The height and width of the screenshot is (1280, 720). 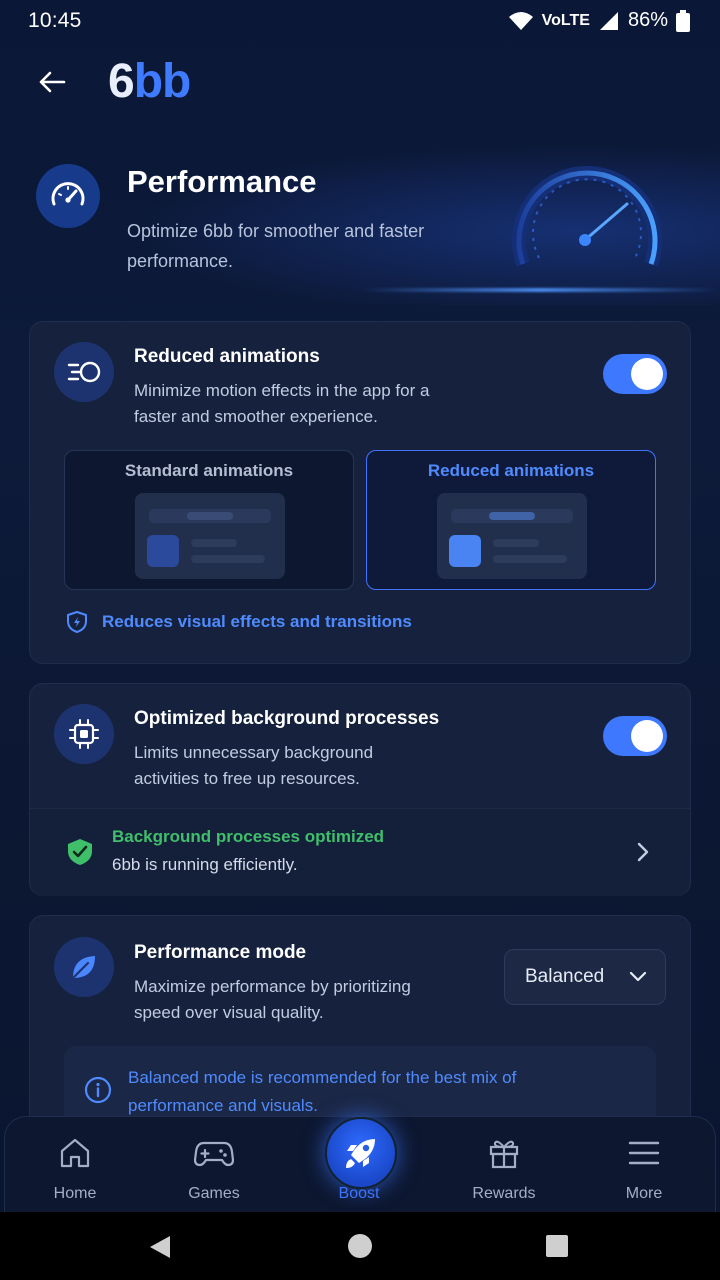 What do you see at coordinates (68, 196) in the screenshot?
I see `speedometer-icon` at bounding box center [68, 196].